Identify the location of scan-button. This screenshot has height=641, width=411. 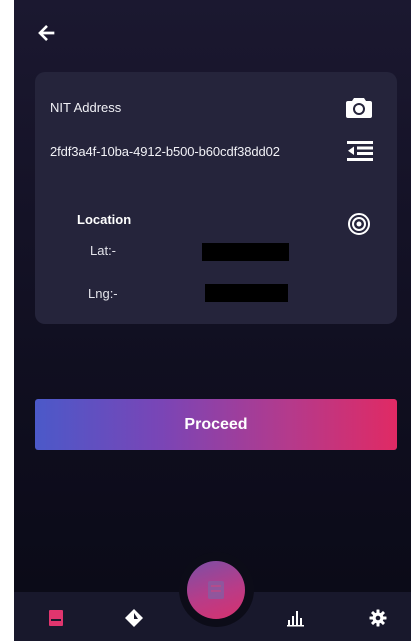
(216, 590).